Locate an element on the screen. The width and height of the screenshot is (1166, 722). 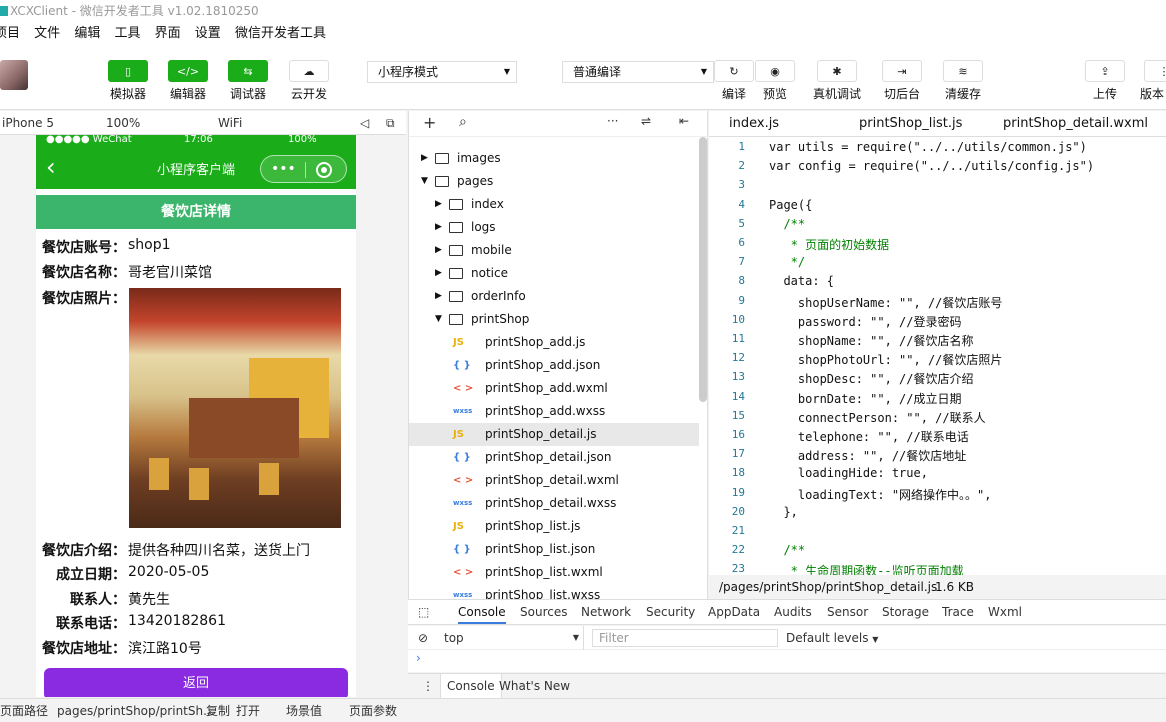
menu-project: 项目 is located at coordinates (10, 33).